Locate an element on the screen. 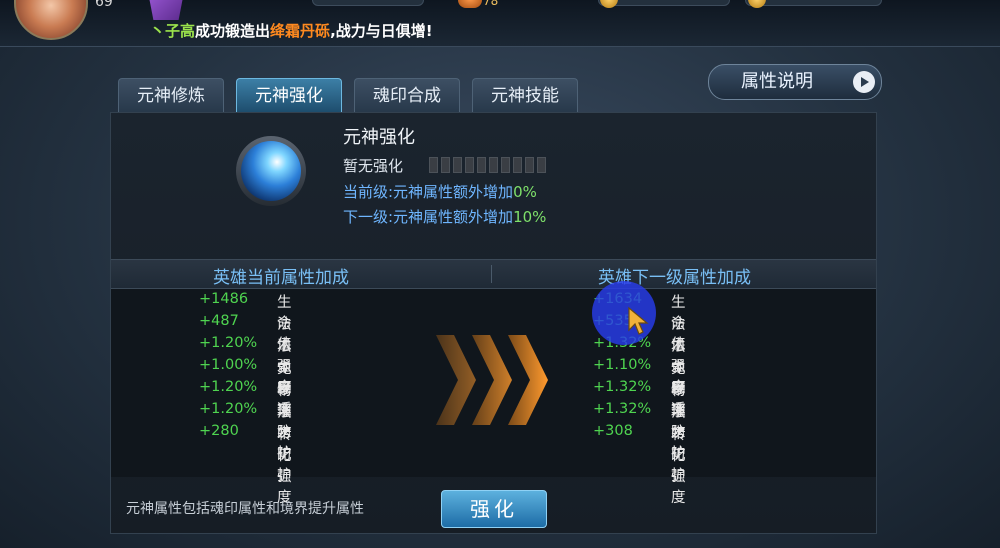 The height and width of the screenshot is (548, 1000). tab-spirit-skills: 元神技能 is located at coordinates (525, 95).